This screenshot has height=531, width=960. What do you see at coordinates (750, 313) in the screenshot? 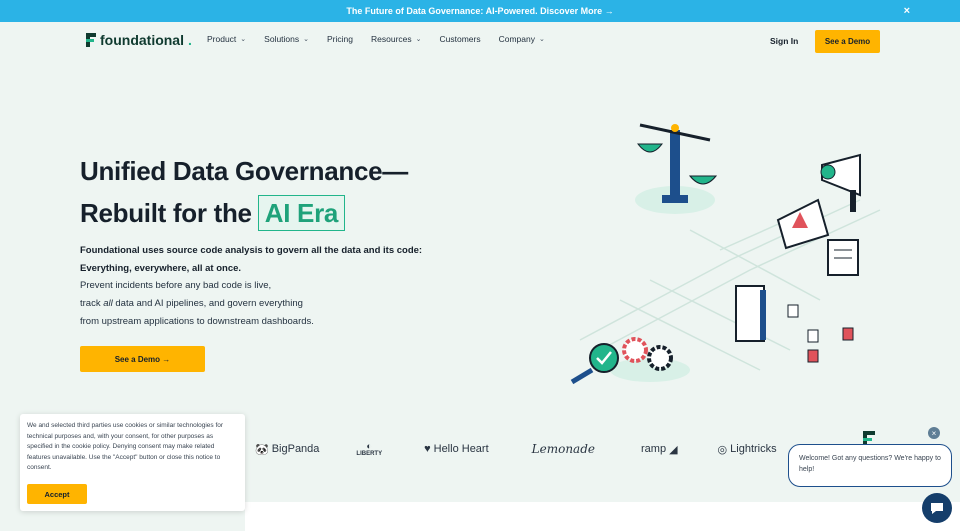
I see `server-icon` at bounding box center [750, 313].